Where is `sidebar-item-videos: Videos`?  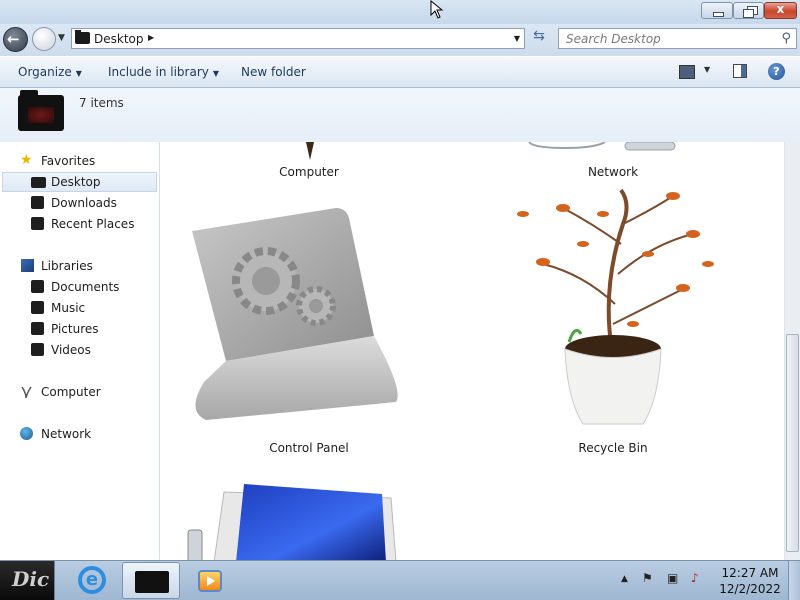
sidebar-item-videos: Videos is located at coordinates (78, 350).